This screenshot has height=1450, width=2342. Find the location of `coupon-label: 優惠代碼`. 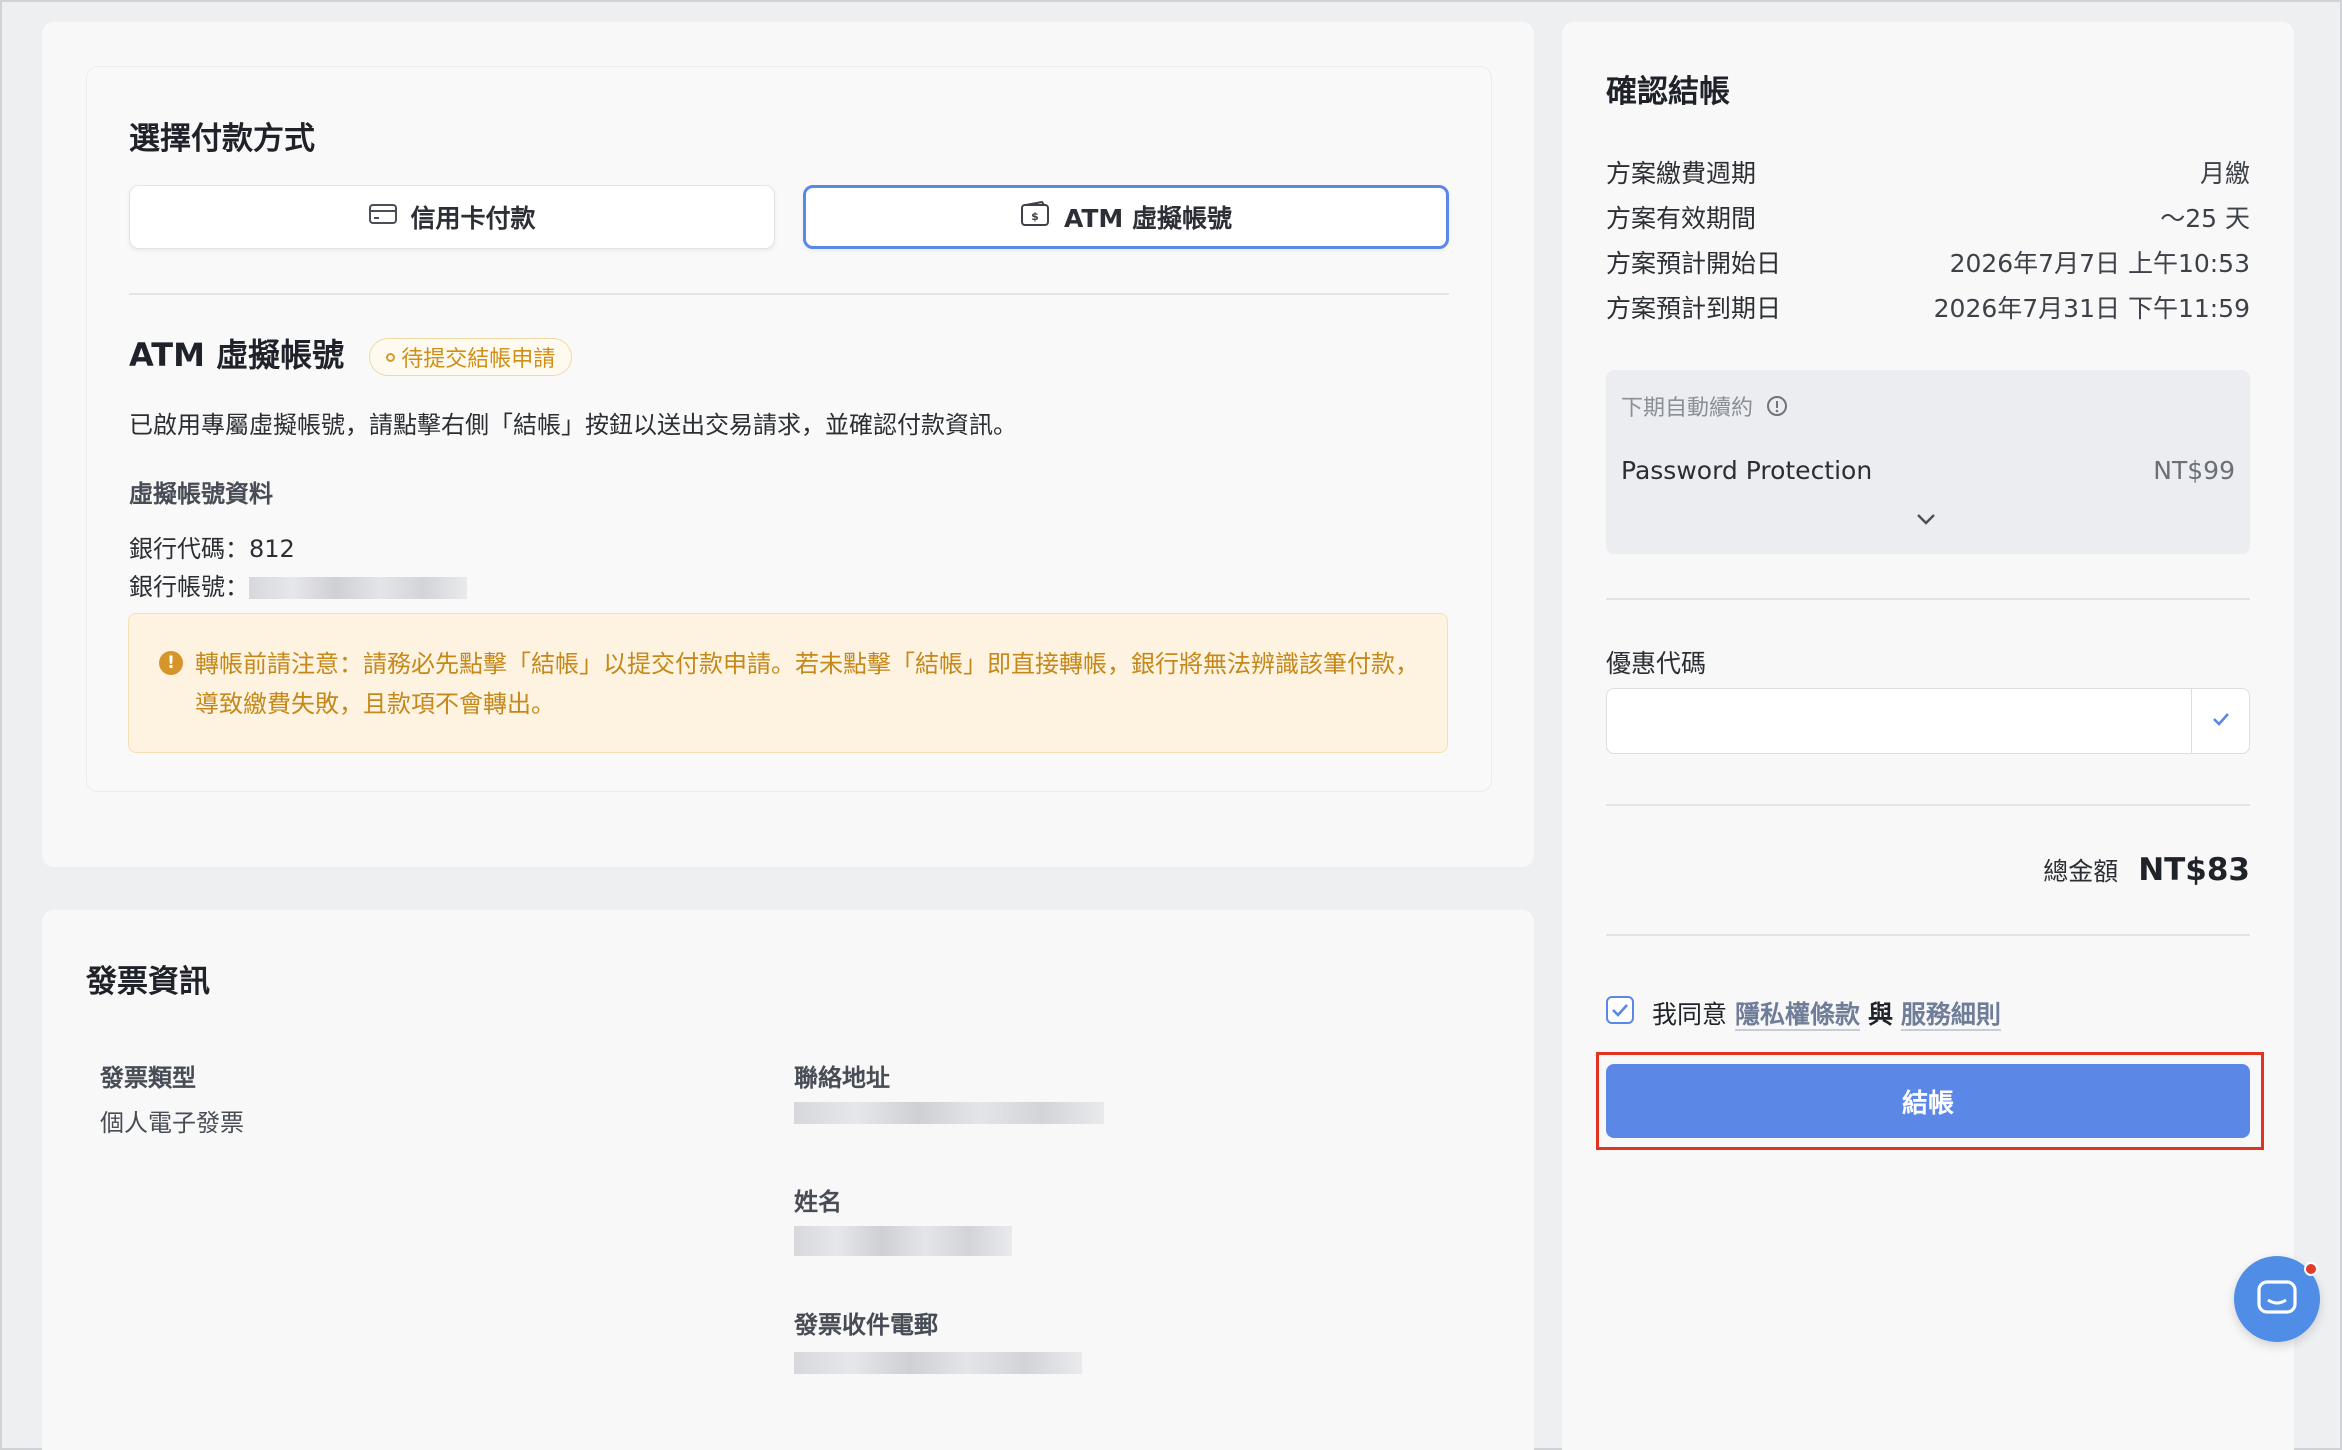

coupon-label: 優惠代碼 is located at coordinates (1656, 663).